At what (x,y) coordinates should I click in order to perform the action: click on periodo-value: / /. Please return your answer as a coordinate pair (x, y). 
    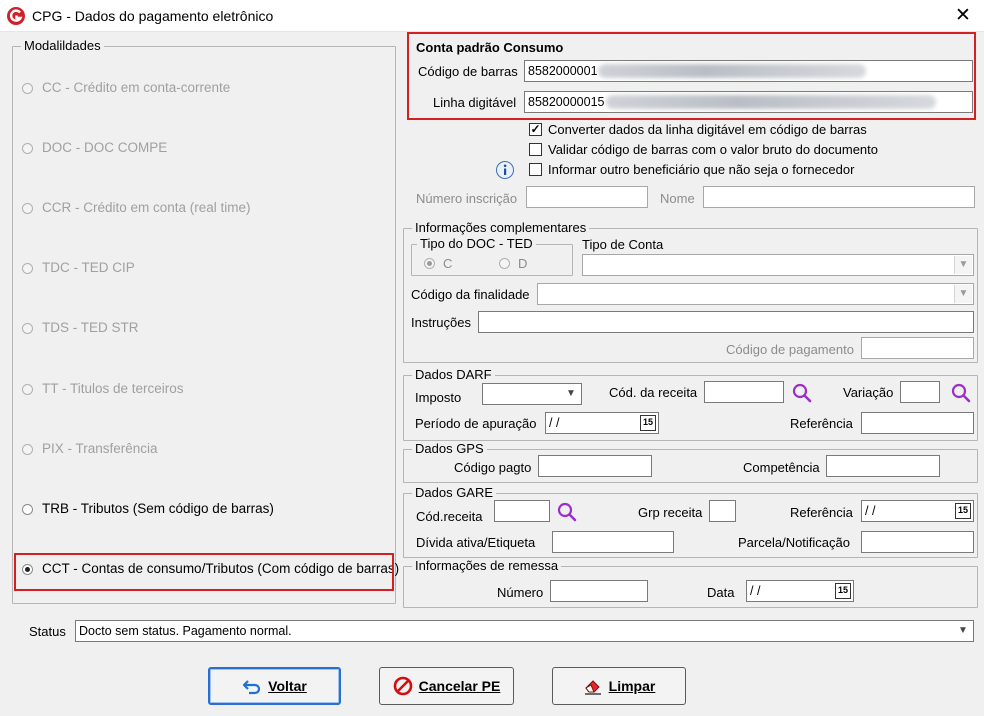
    Looking at the image, I should click on (554, 423).